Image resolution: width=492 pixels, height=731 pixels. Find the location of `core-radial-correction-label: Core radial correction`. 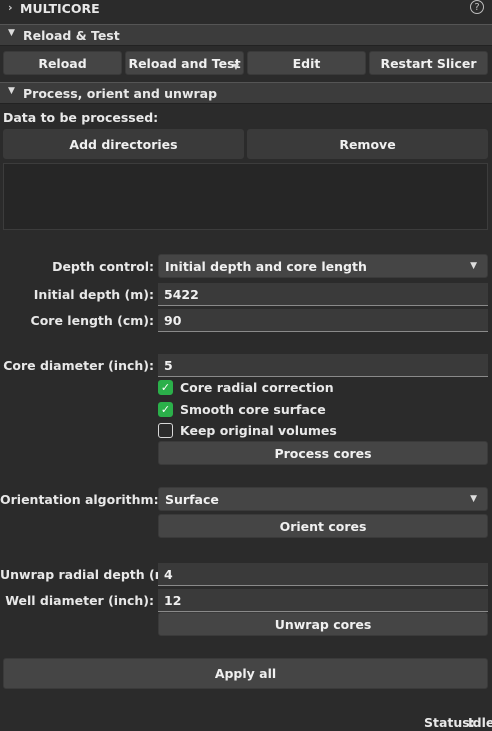

core-radial-correction-label: Core radial correction is located at coordinates (257, 387).